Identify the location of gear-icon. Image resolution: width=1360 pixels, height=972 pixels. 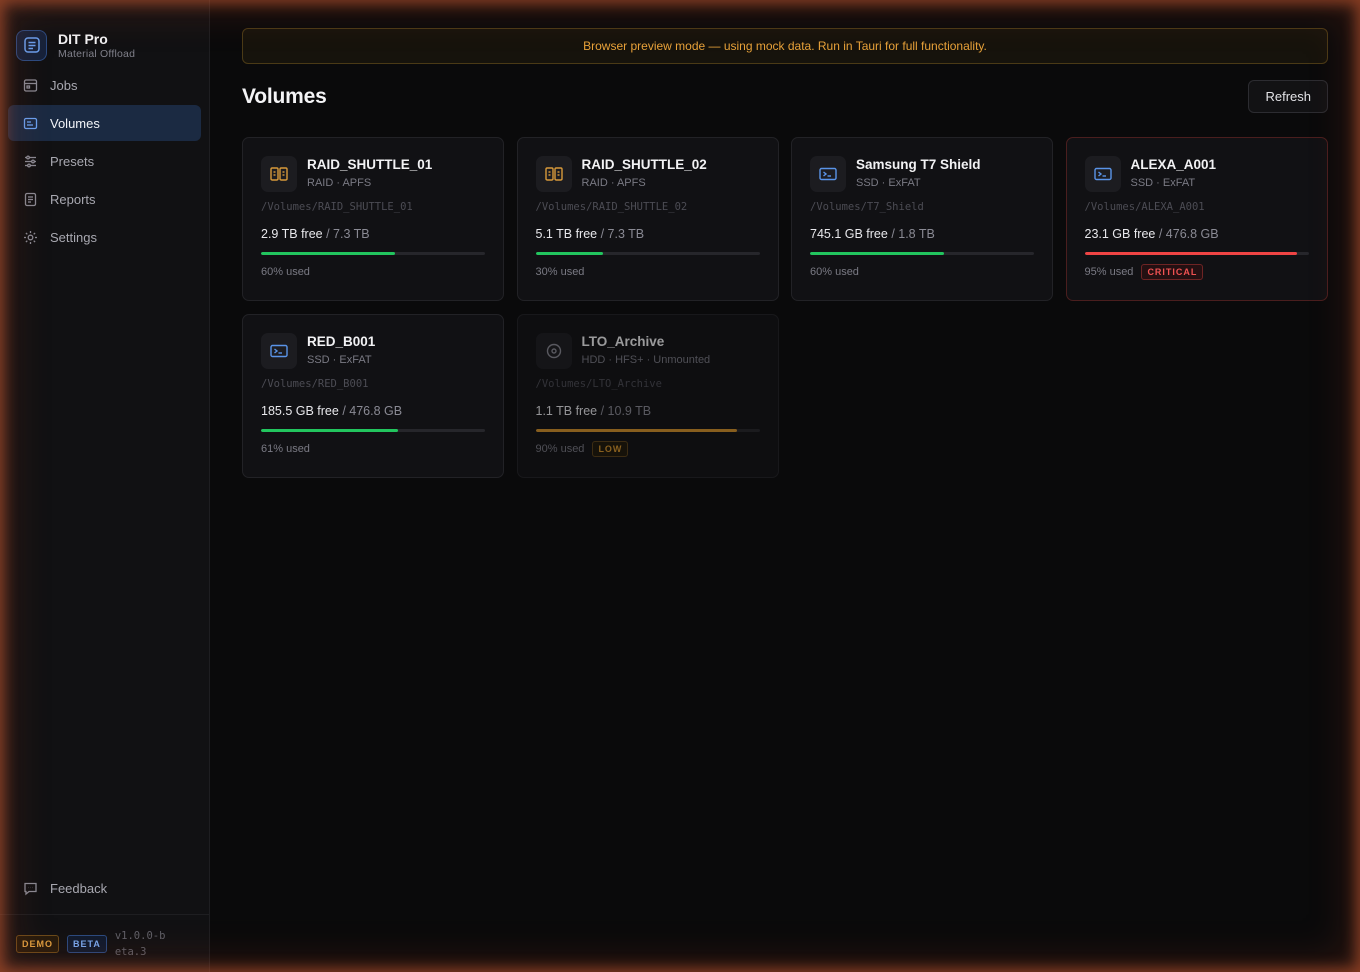
(30, 237).